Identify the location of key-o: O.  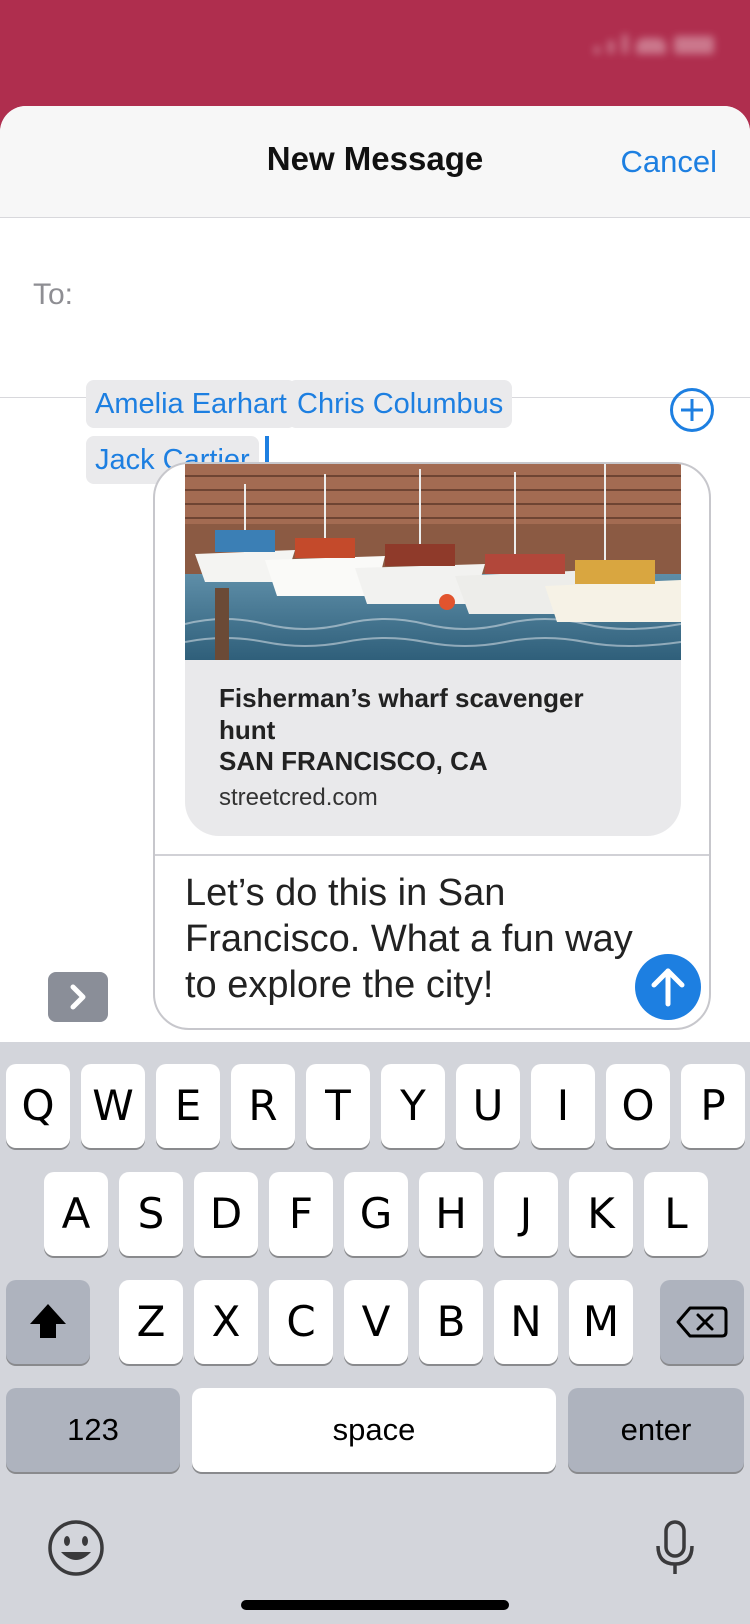
(638, 1106).